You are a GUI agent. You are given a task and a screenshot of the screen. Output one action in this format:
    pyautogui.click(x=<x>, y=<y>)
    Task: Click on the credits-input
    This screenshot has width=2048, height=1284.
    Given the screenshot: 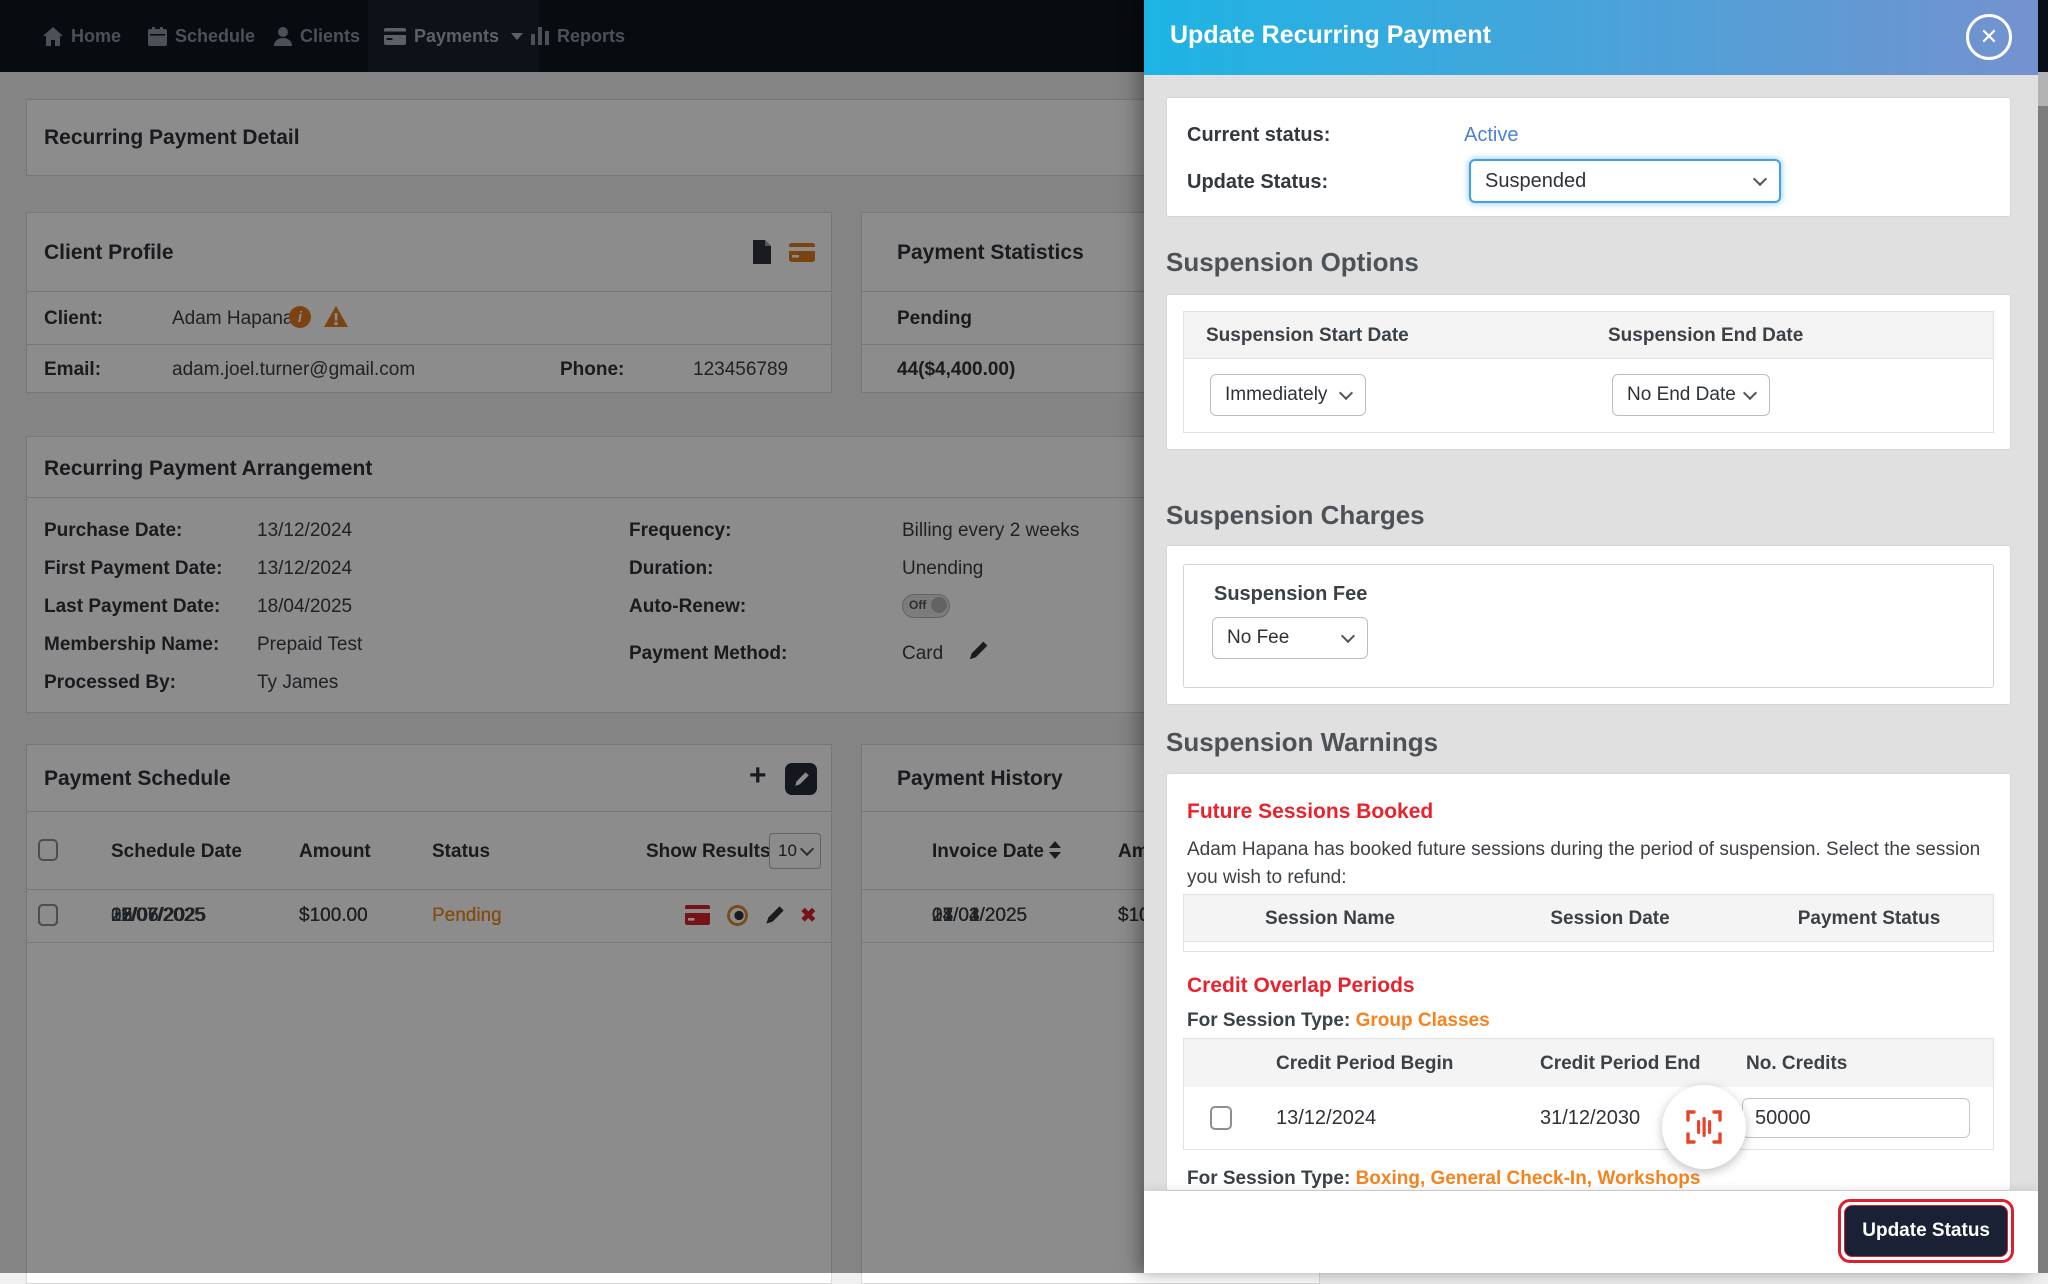 What is the action you would take?
    pyautogui.click(x=1856, y=1118)
    